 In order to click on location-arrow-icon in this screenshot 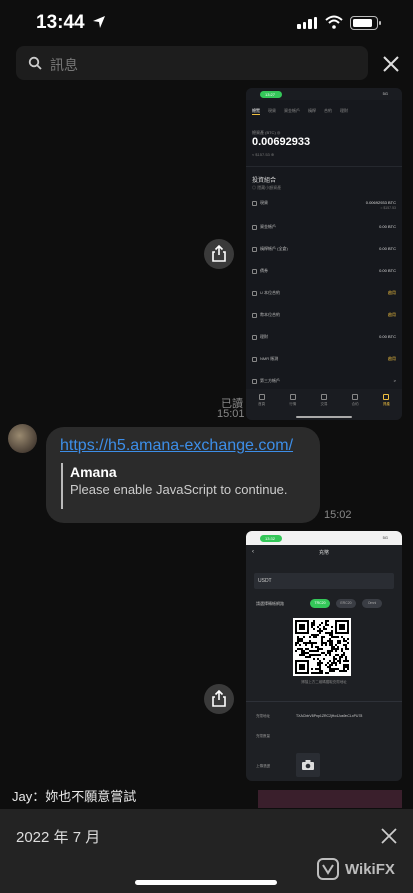, I will do `click(99, 22)`.